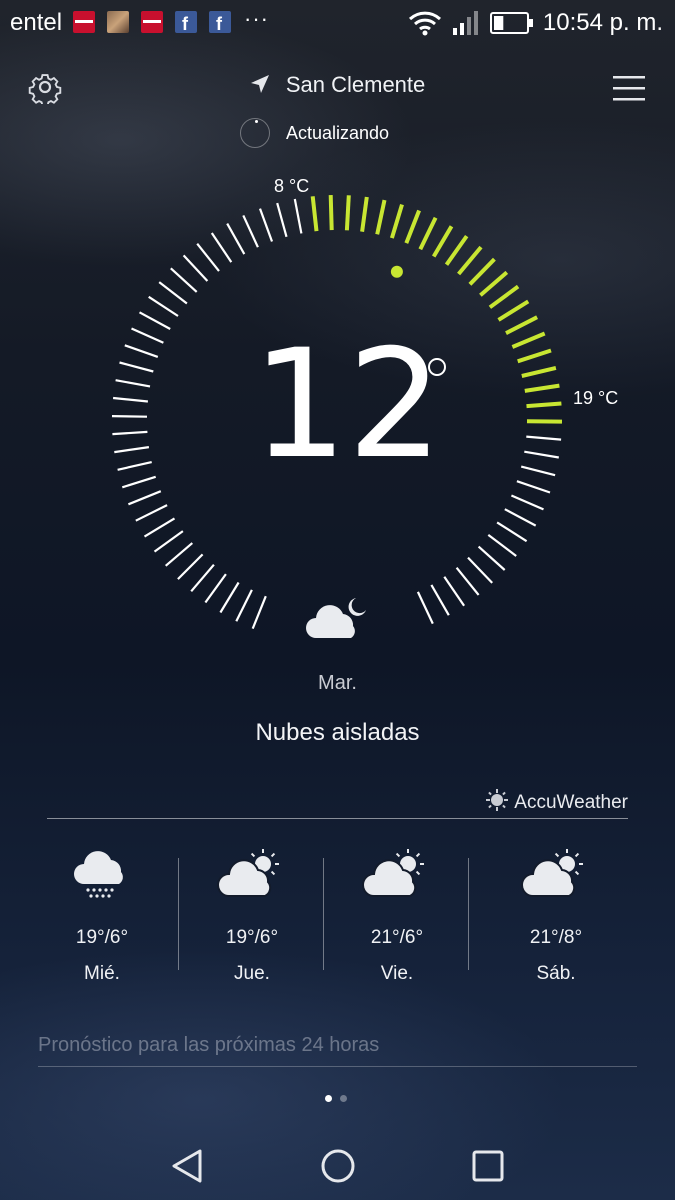  I want to click on max-temp-label: 19 °C, so click(596, 398).